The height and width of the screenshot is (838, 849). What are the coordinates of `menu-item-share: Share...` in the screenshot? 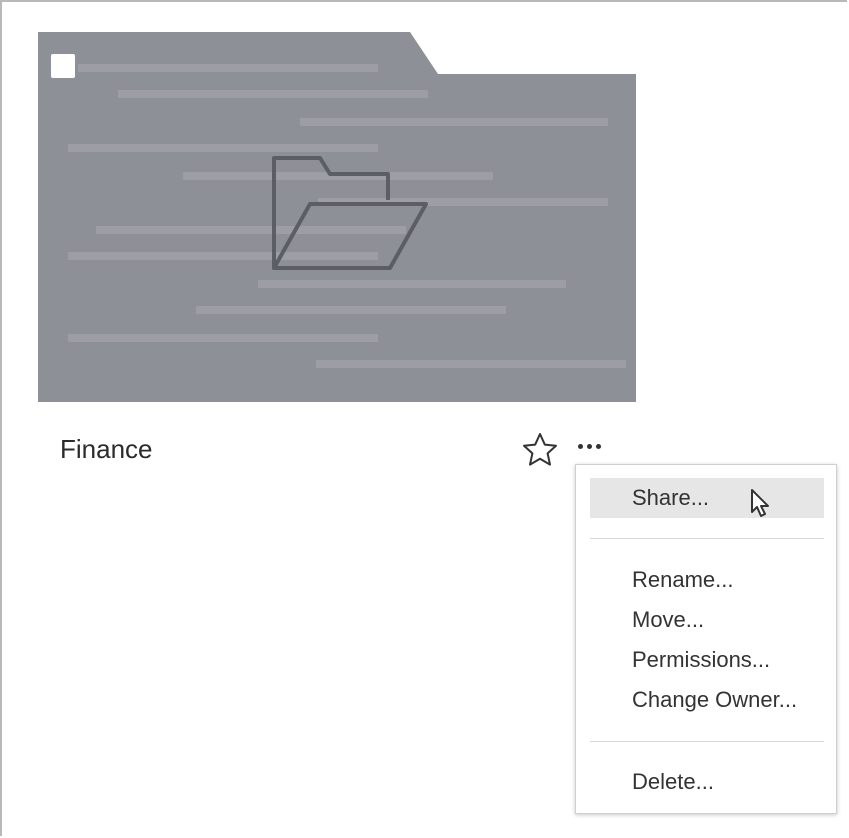 It's located at (707, 498).